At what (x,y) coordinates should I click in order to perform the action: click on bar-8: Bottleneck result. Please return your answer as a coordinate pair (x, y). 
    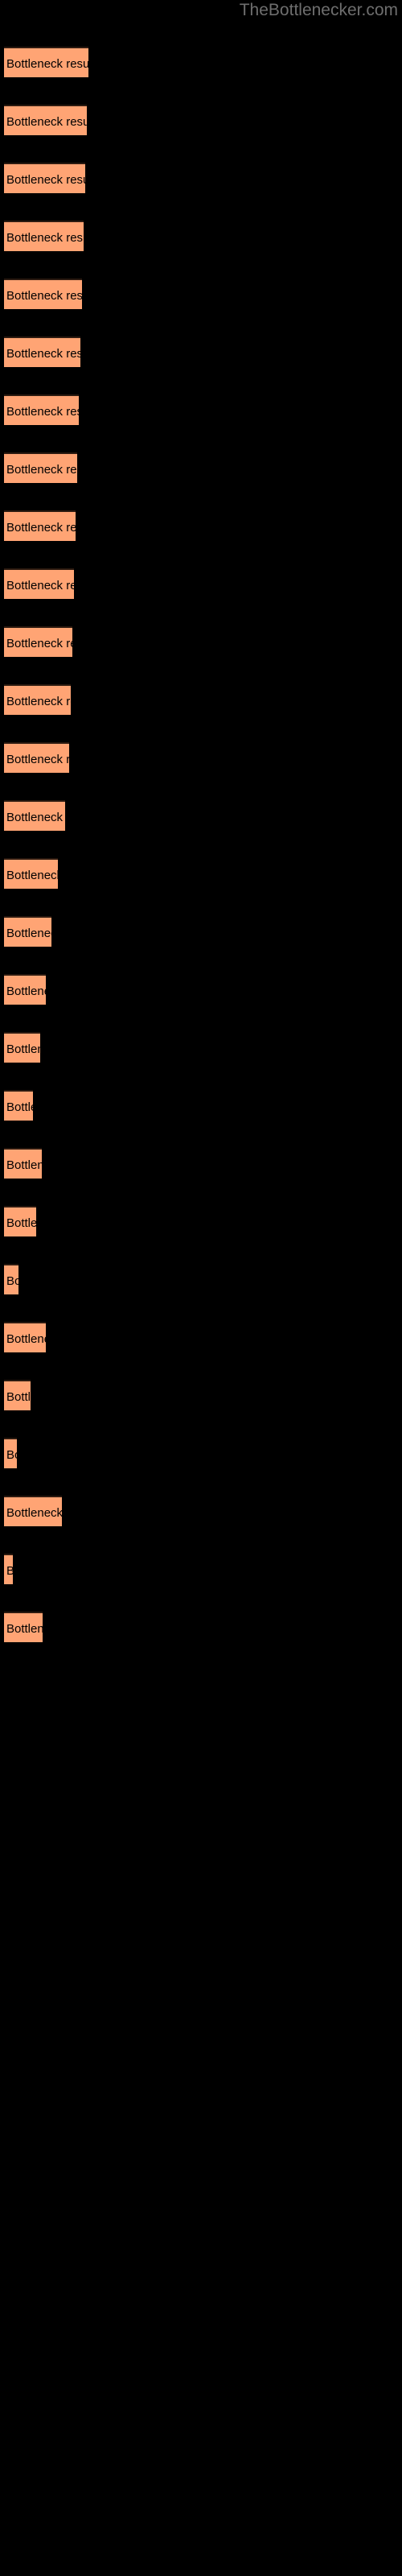
    Looking at the image, I should click on (40, 467).